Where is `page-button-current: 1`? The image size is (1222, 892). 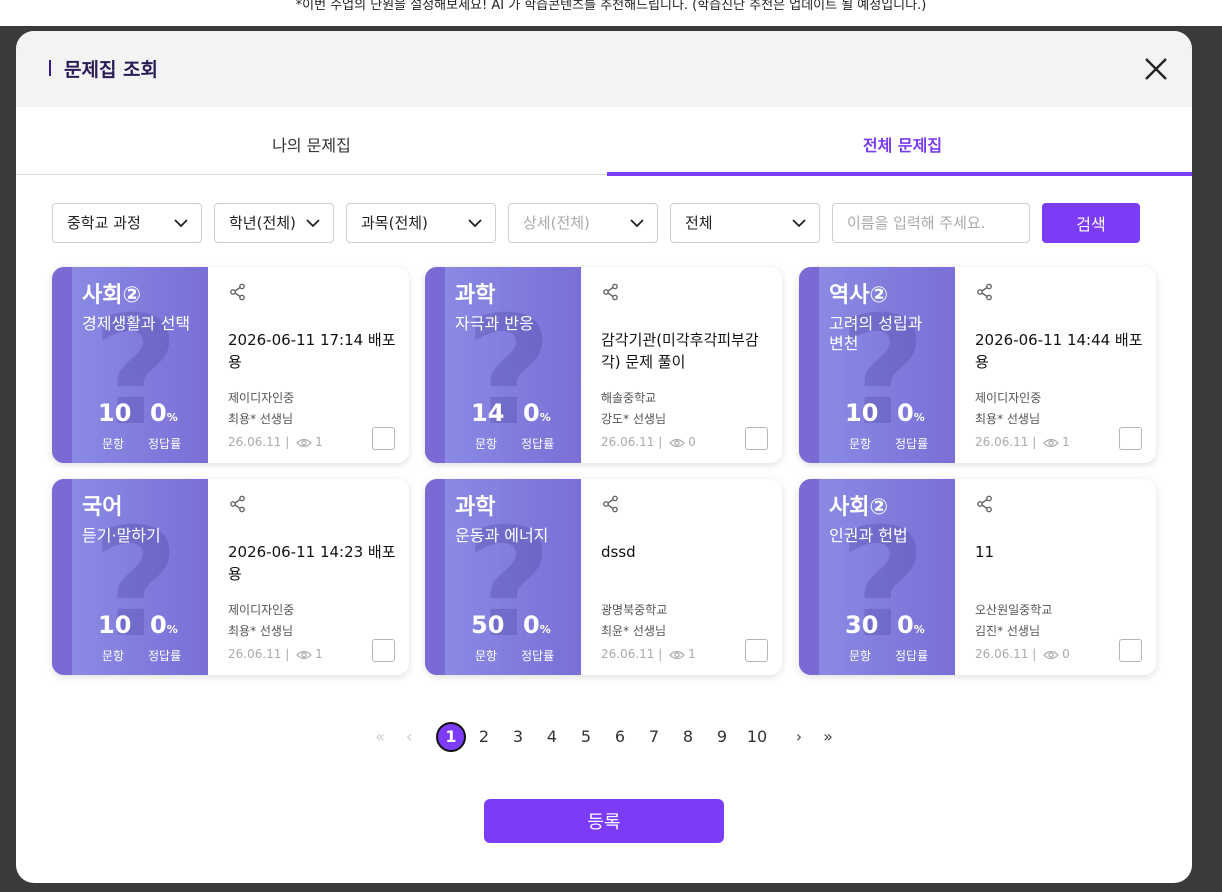 page-button-current: 1 is located at coordinates (451, 737).